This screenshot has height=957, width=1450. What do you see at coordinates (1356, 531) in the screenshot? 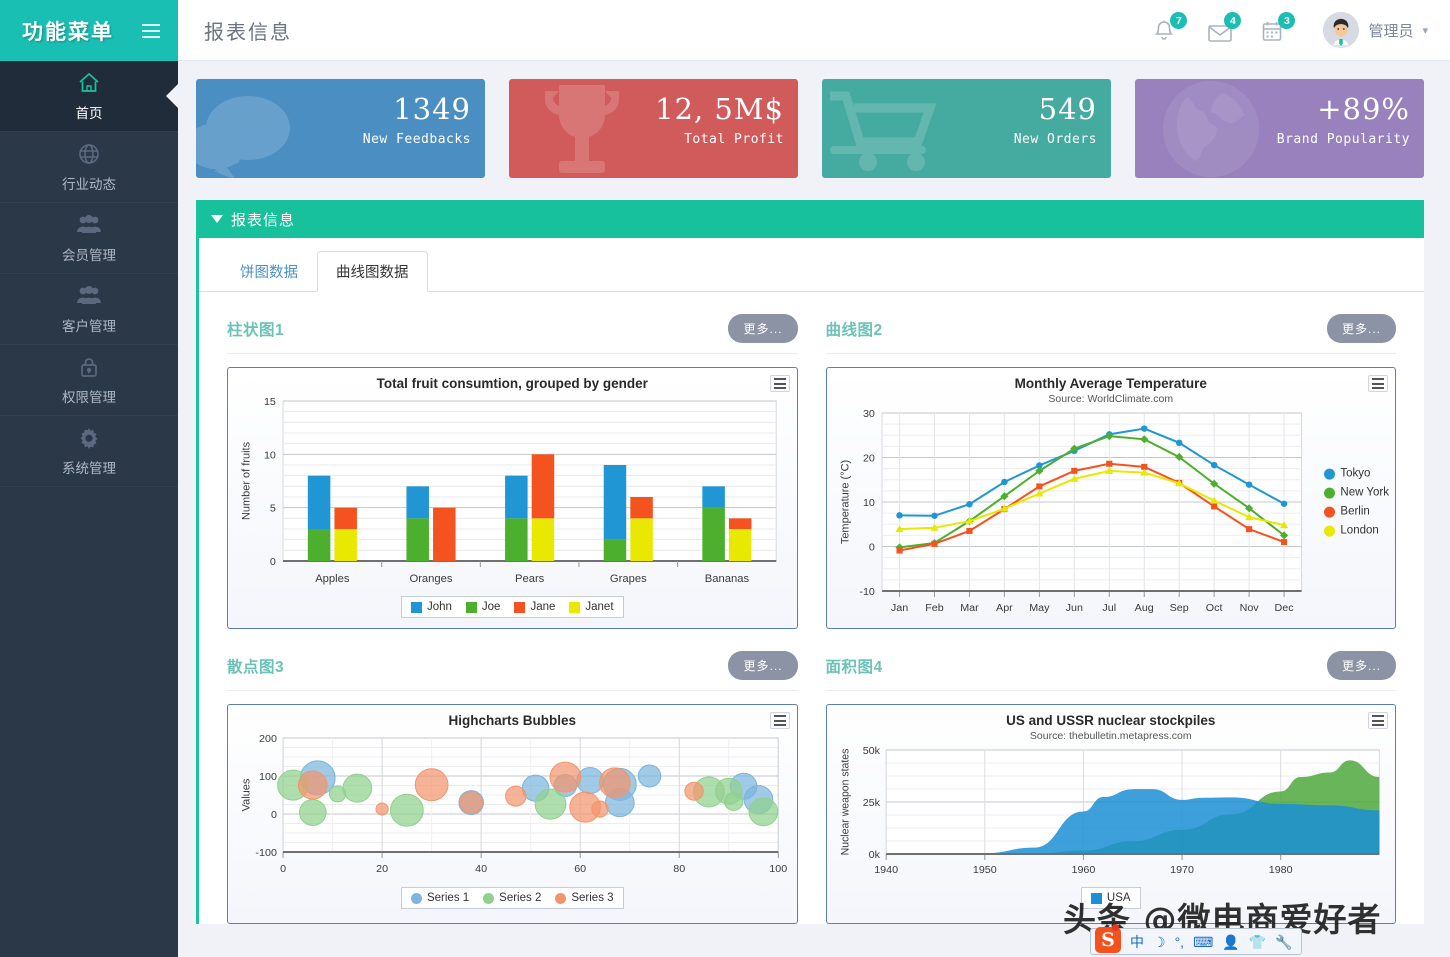
I see `legend-item: London` at bounding box center [1356, 531].